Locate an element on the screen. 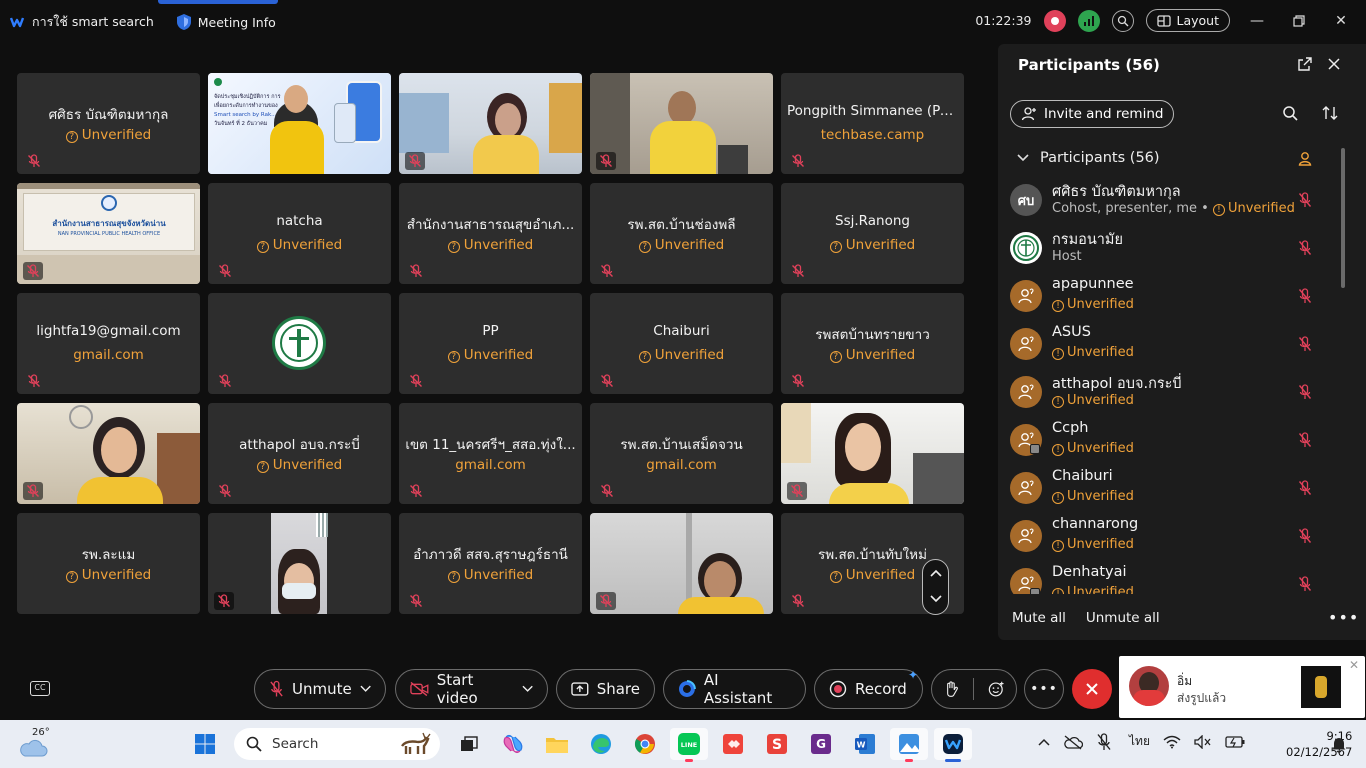  close-panel-icon is located at coordinates (1334, 65).